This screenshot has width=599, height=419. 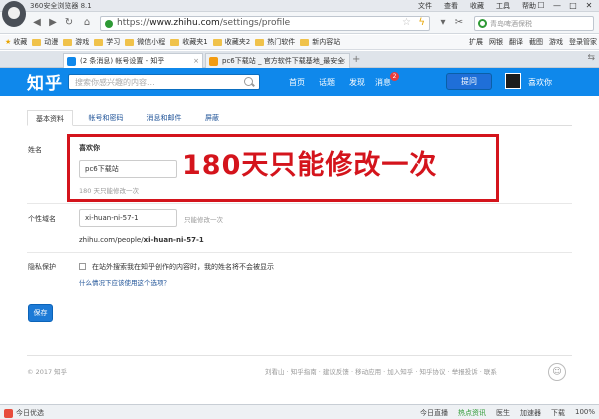 What do you see at coordinates (45, 81) in the screenshot?
I see `zhihu-logo: 知乎` at bounding box center [45, 81].